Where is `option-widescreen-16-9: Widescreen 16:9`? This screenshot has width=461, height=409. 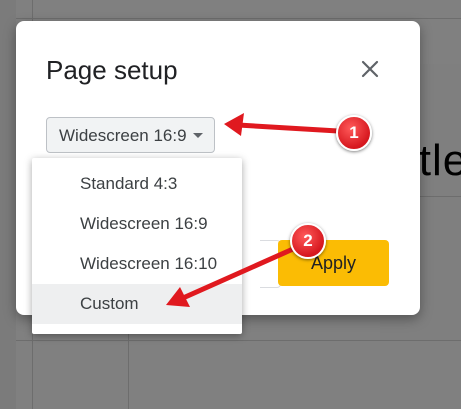
option-widescreen-16-9: Widescreen 16:9 is located at coordinates (137, 224).